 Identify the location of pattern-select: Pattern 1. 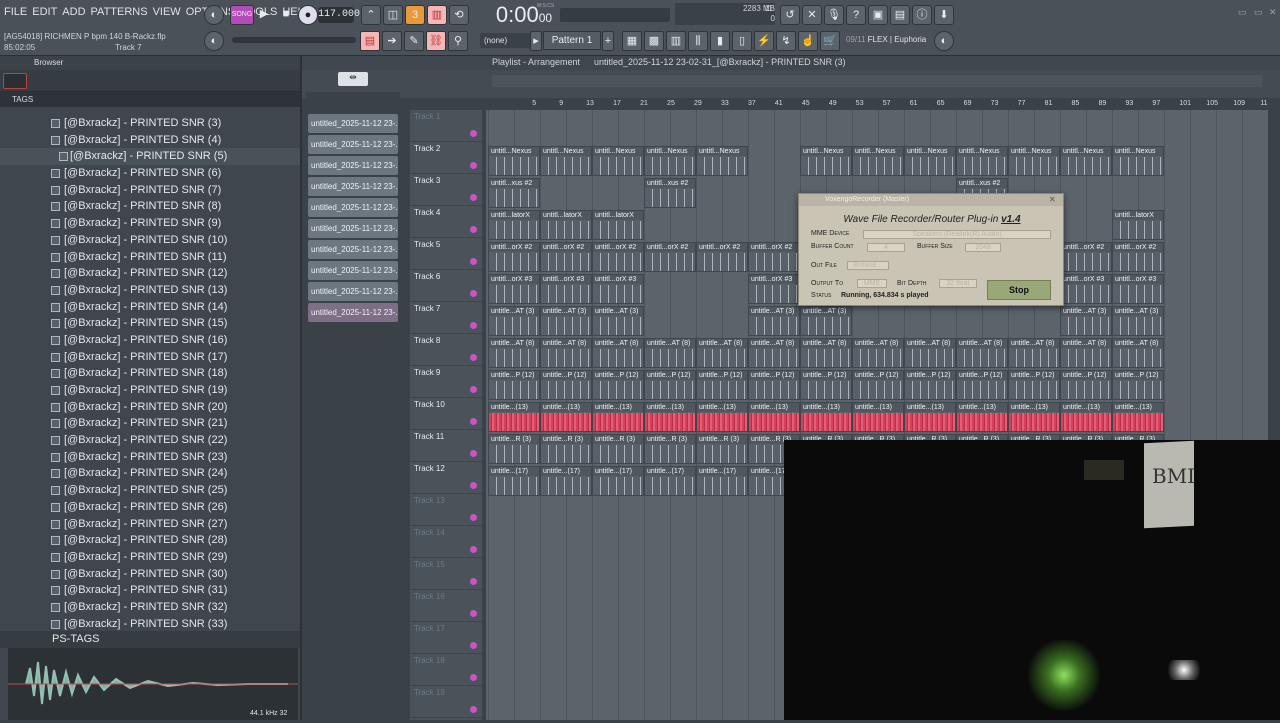
(572, 40).